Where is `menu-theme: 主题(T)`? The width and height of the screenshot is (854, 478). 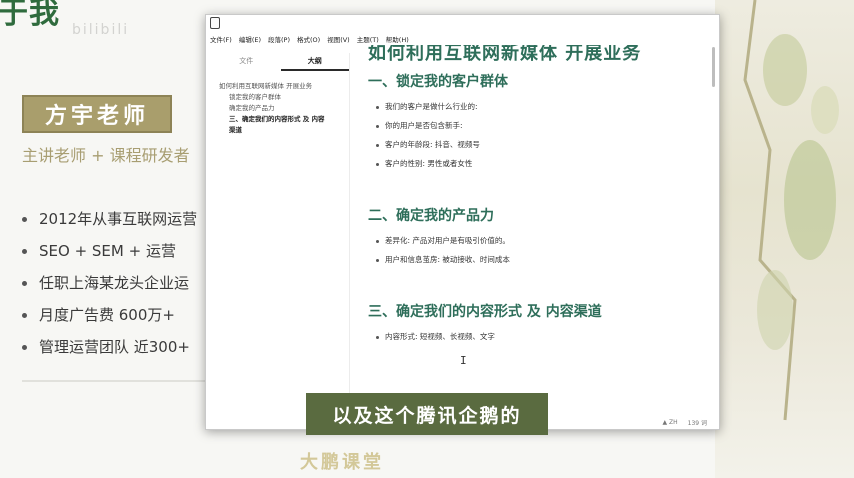 menu-theme: 主题(T) is located at coordinates (368, 39).